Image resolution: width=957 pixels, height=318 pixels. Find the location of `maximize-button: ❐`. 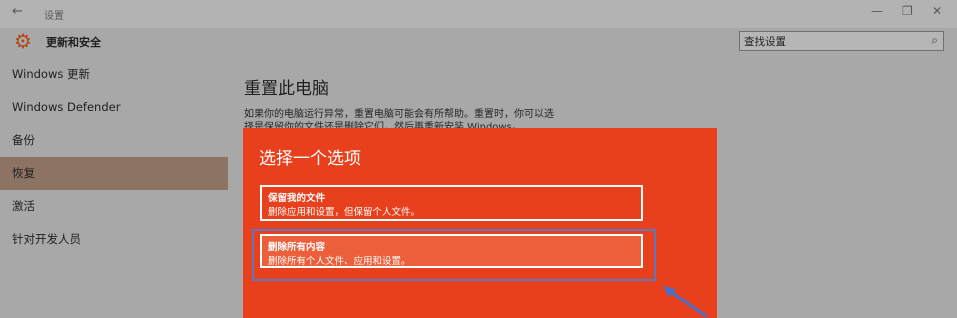

maximize-button: ❐ is located at coordinates (907, 11).